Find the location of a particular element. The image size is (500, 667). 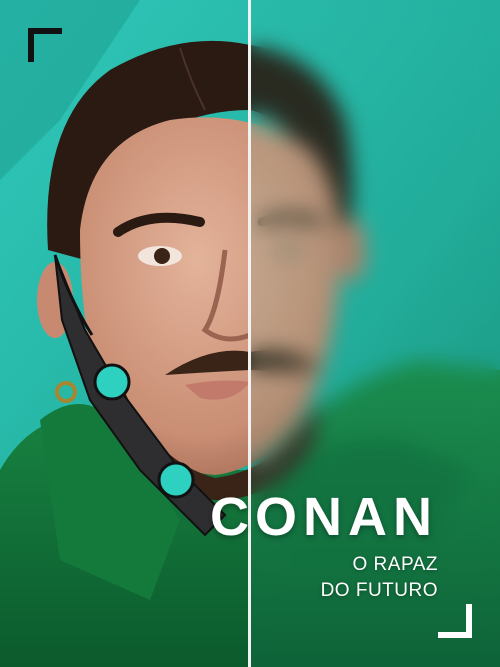

center-divider-line is located at coordinates (249, 333).